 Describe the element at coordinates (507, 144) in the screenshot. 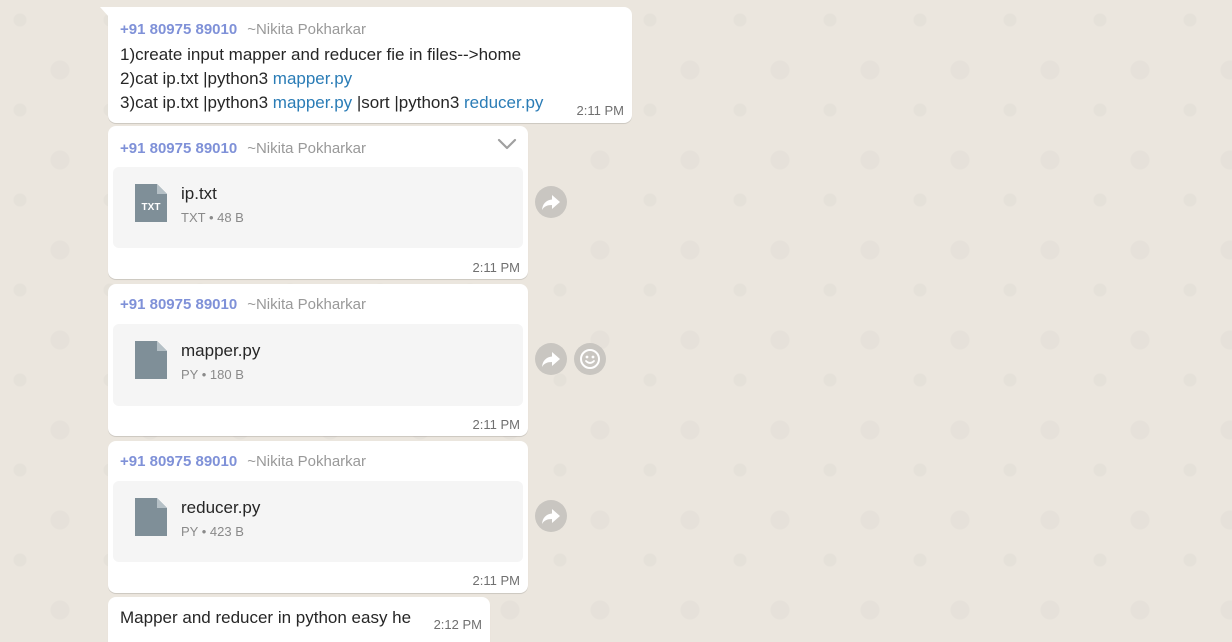

I see `chevron-down-icon` at that location.